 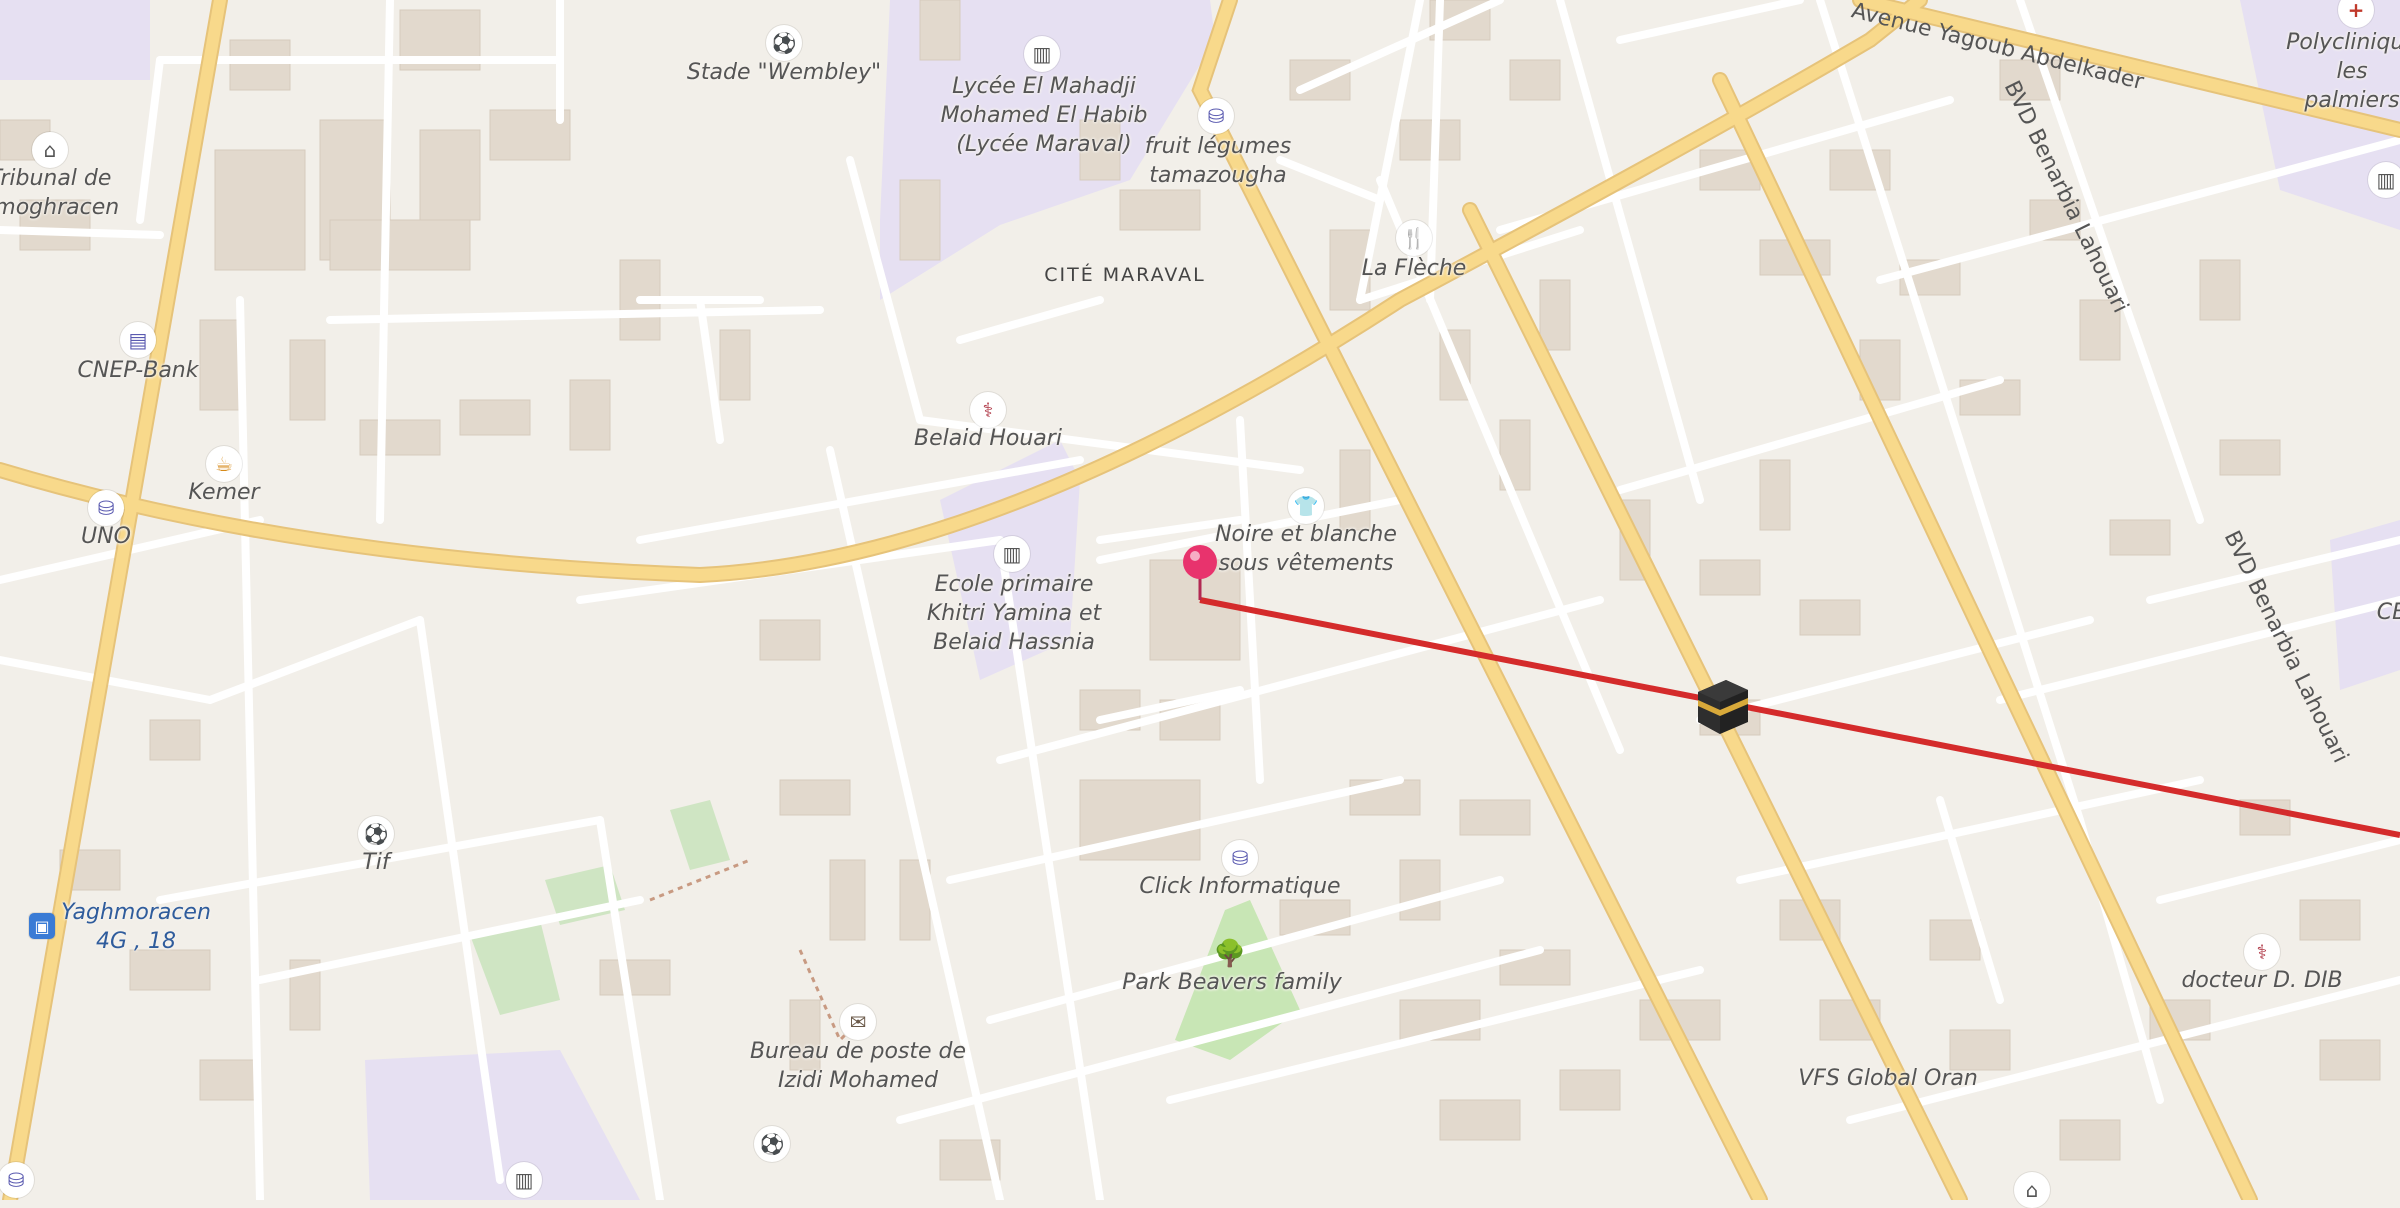 I want to click on poi-label-line: fruit légumes tamazougha, so click(x=1218, y=161).